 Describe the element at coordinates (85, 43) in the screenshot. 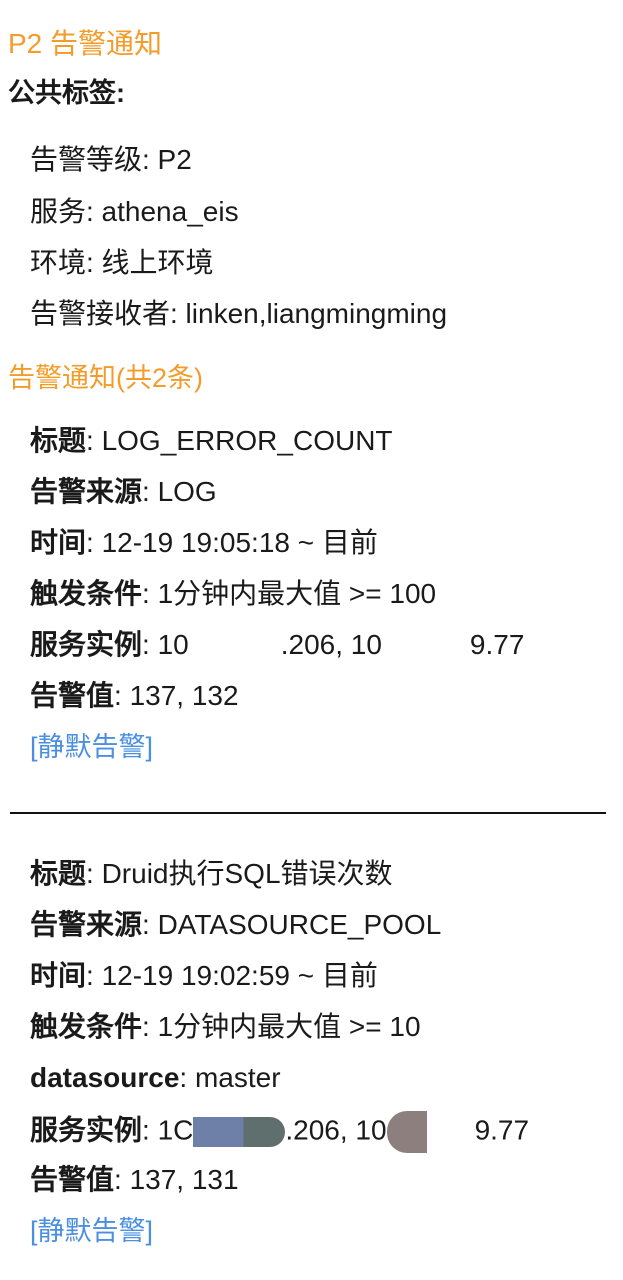

I see `page-title: P2 告警通知` at that location.